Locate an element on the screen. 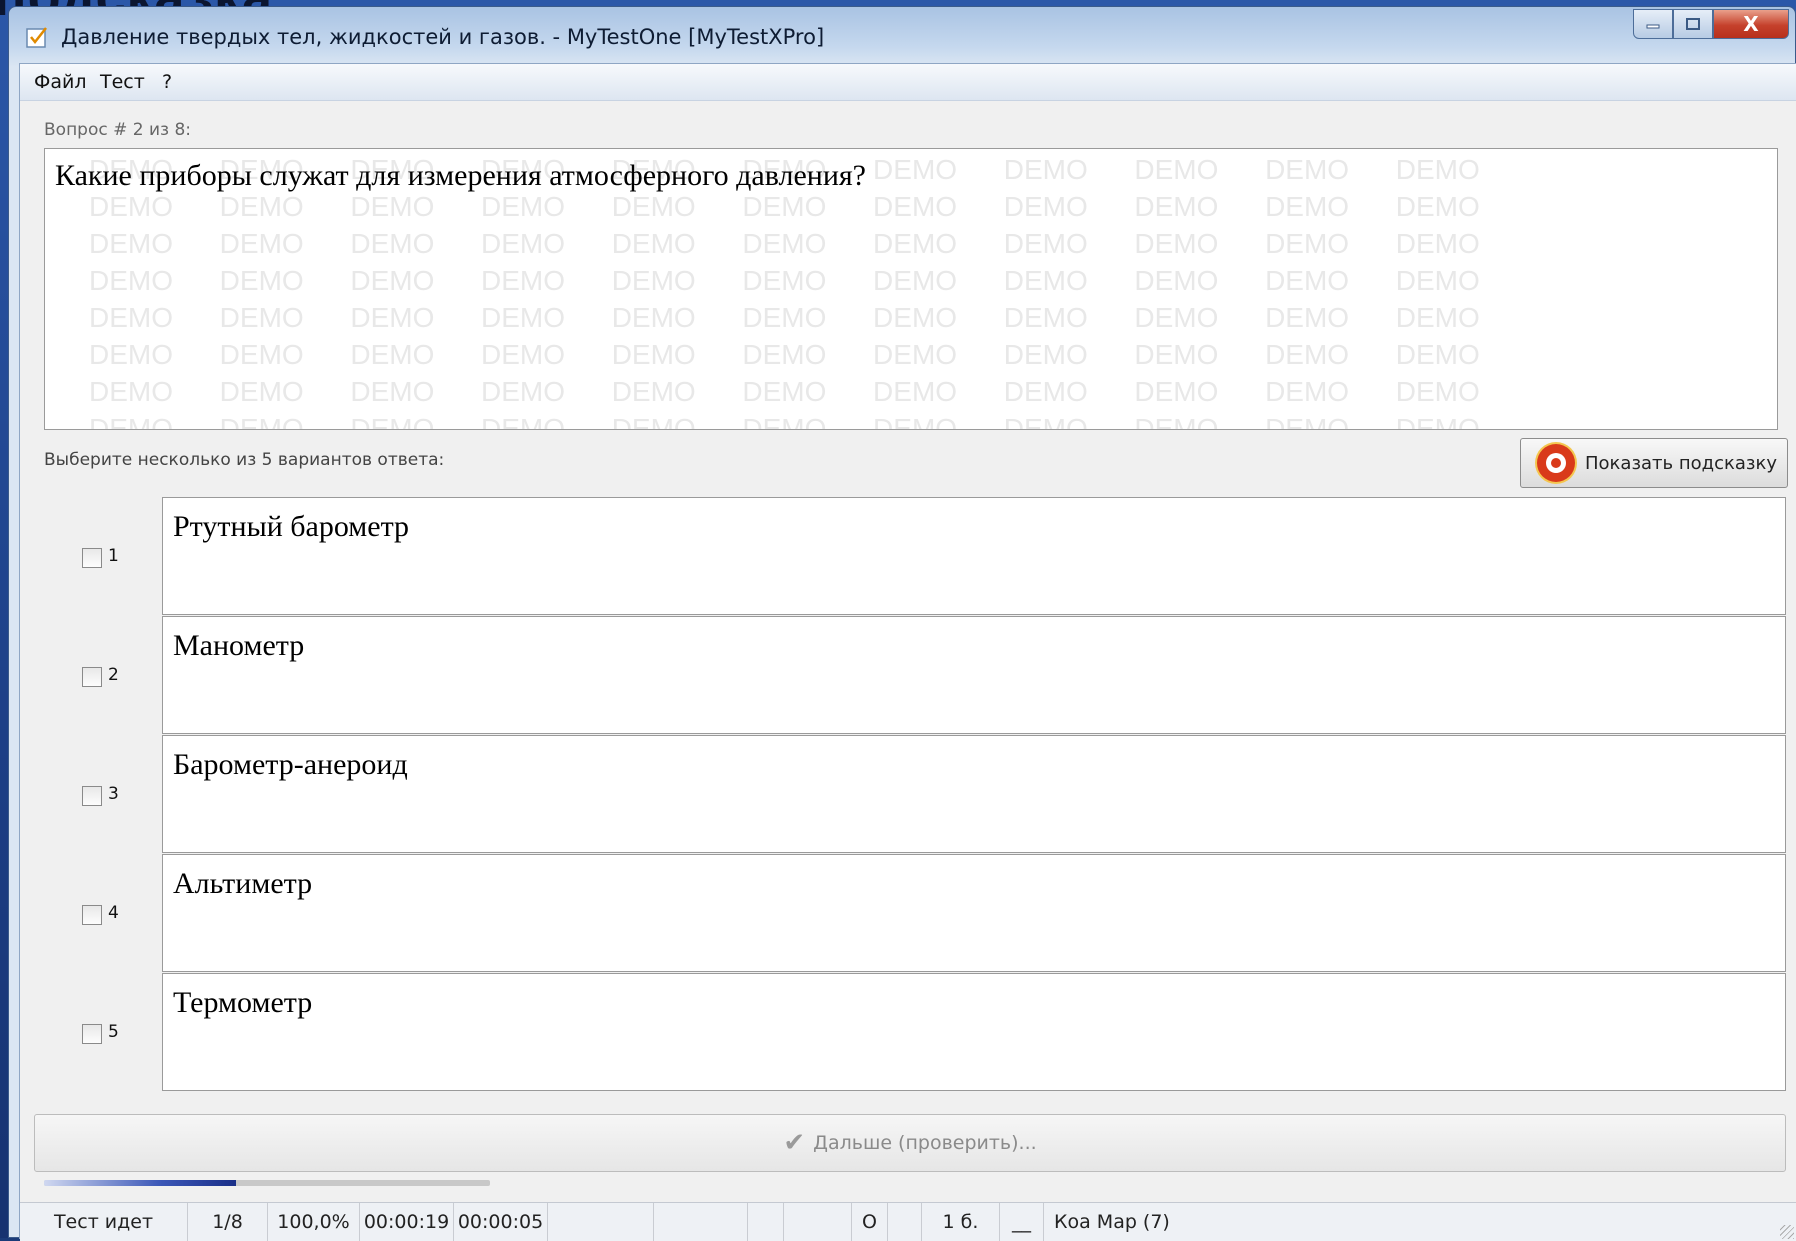  maximize-icon is located at coordinates (1693, 24).